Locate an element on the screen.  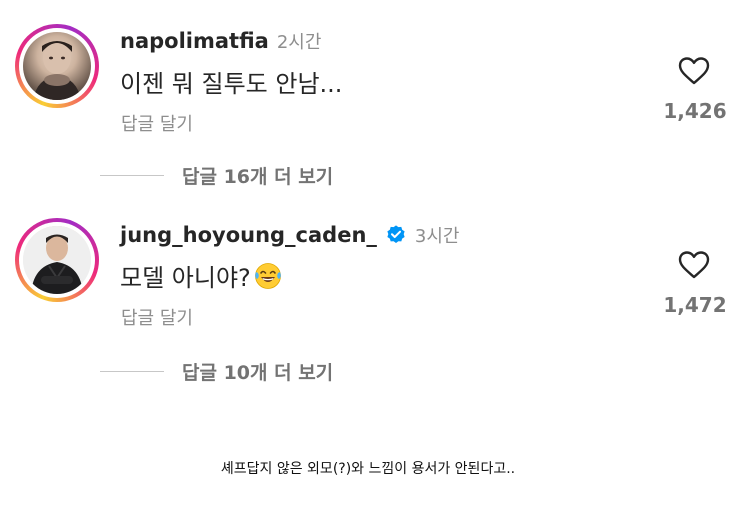
username: napolimatfia is located at coordinates (194, 41).